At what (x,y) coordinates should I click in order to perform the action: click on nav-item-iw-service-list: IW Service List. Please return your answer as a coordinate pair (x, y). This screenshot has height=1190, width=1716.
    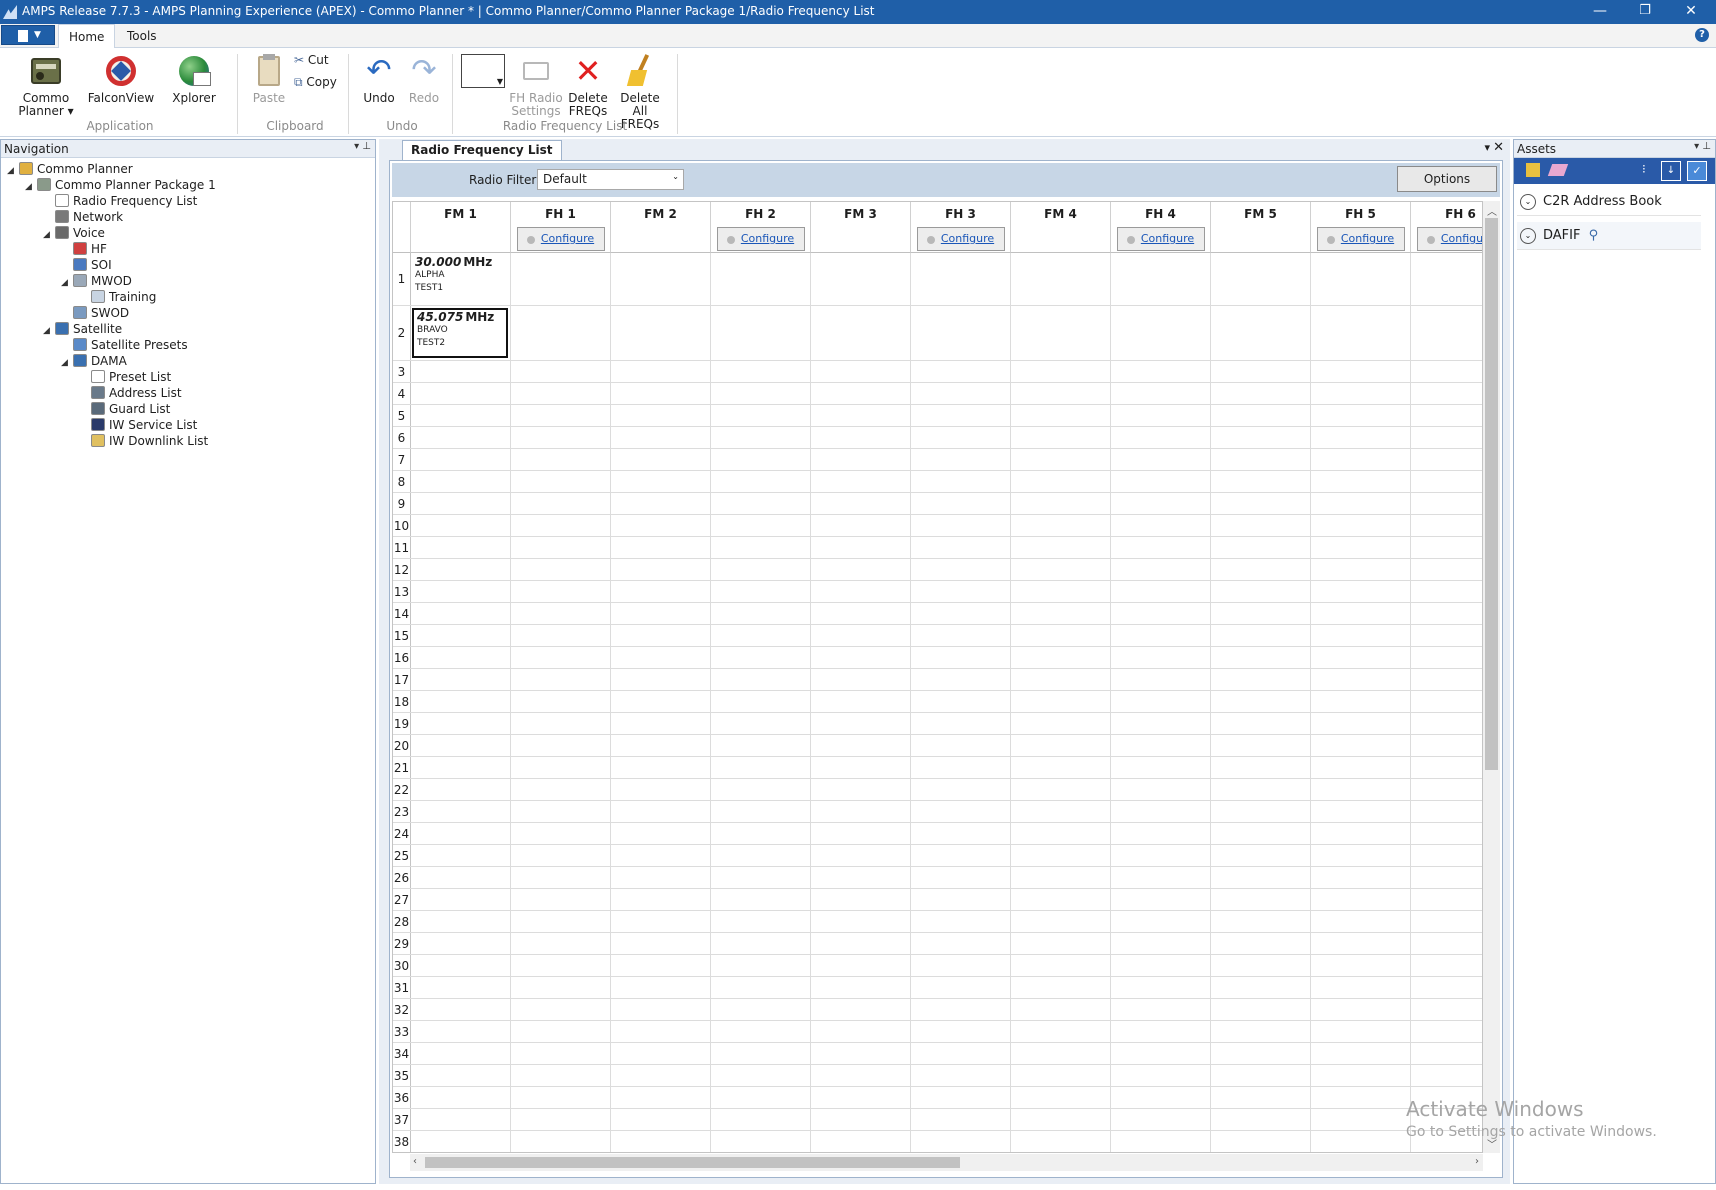
    Looking at the image, I should click on (138, 425).